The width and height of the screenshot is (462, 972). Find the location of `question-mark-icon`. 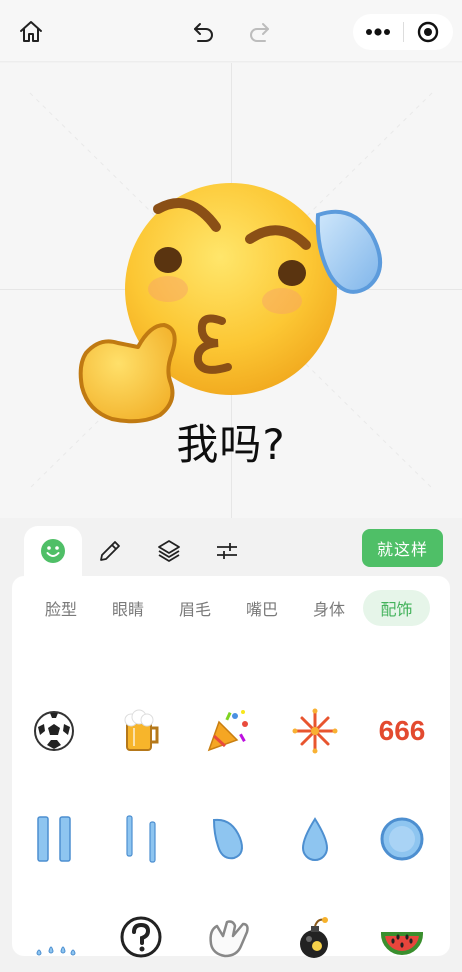

question-mark-icon is located at coordinates (141, 937).